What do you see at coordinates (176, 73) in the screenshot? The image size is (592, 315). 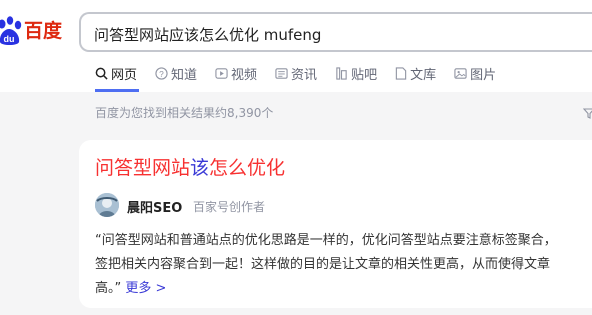 I see `tab-zhidao: ? 知道` at bounding box center [176, 73].